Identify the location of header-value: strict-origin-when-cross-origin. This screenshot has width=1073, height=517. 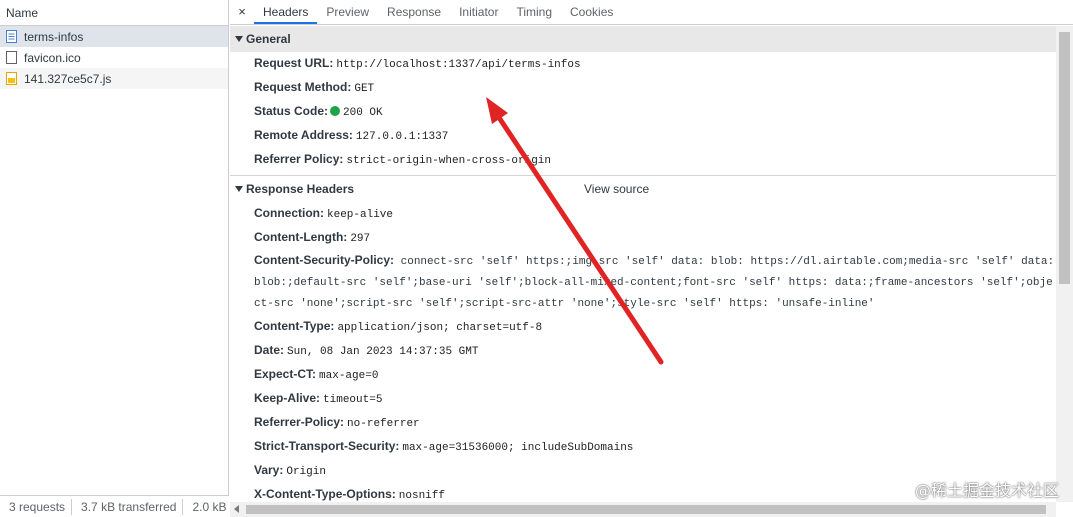
(449, 161).